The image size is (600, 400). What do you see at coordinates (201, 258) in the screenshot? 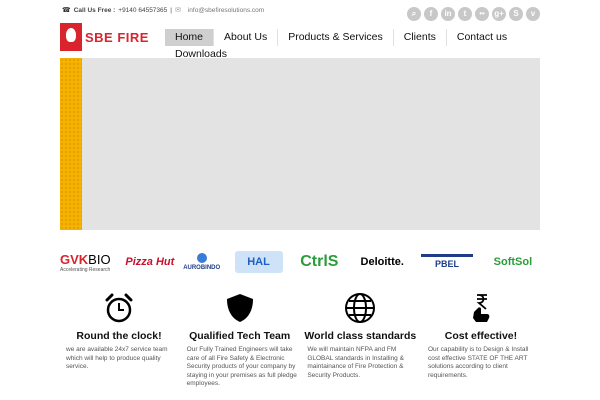
I see `aurobindo-mark-icon` at bounding box center [201, 258].